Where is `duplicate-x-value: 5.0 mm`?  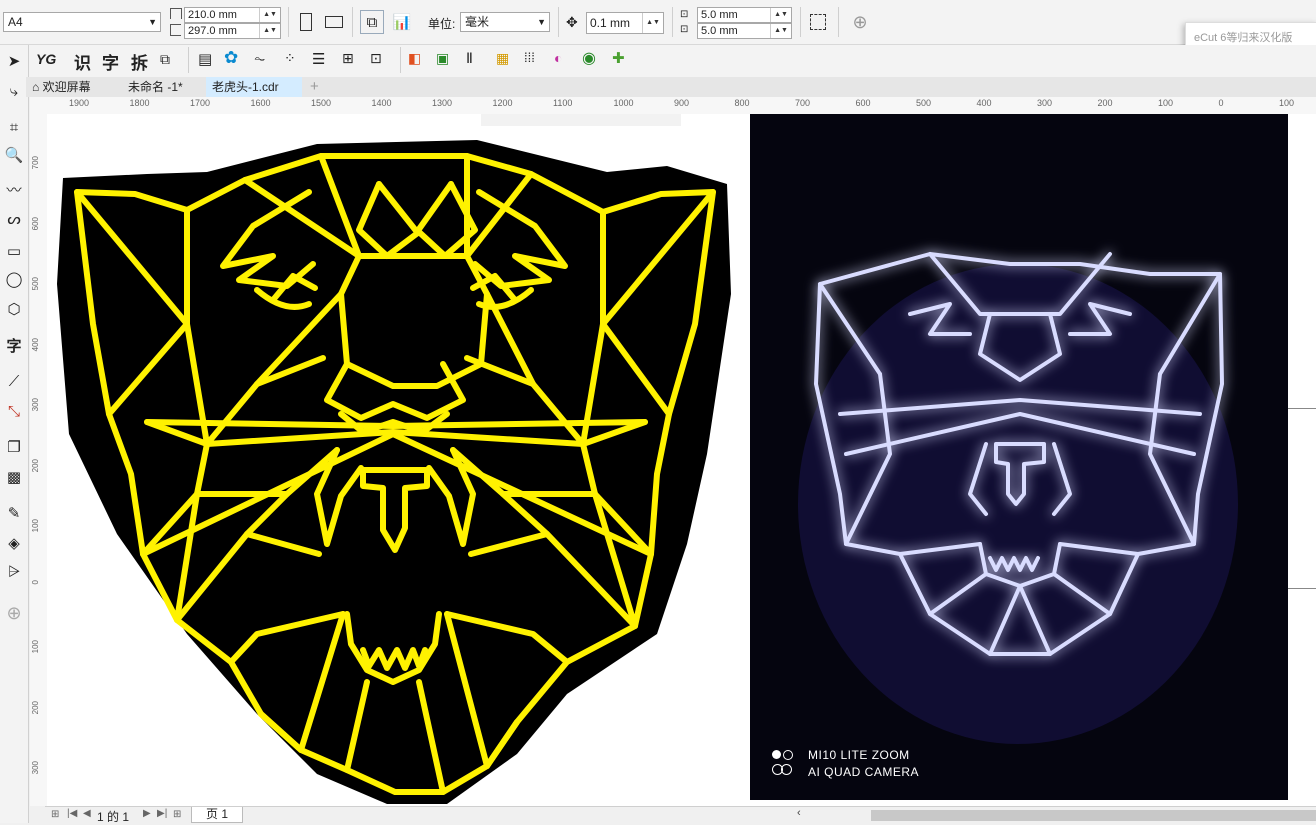 duplicate-x-value: 5.0 mm is located at coordinates (719, 15).